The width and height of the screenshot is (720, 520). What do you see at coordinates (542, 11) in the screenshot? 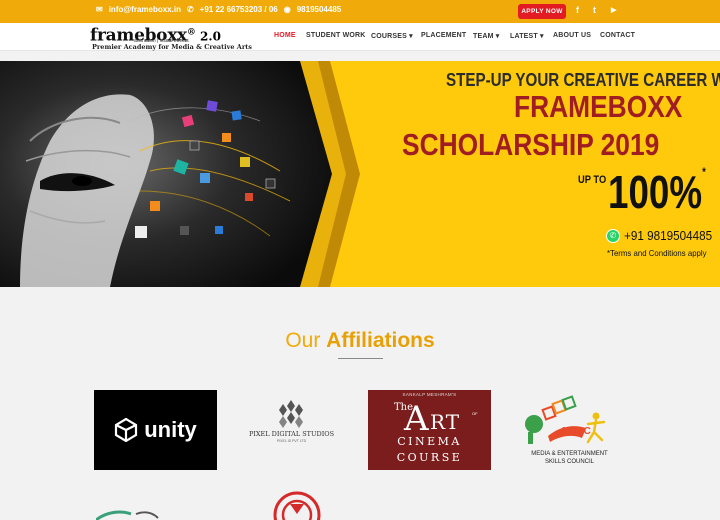
I see `apply-now-button: APPLY NOW` at bounding box center [542, 11].